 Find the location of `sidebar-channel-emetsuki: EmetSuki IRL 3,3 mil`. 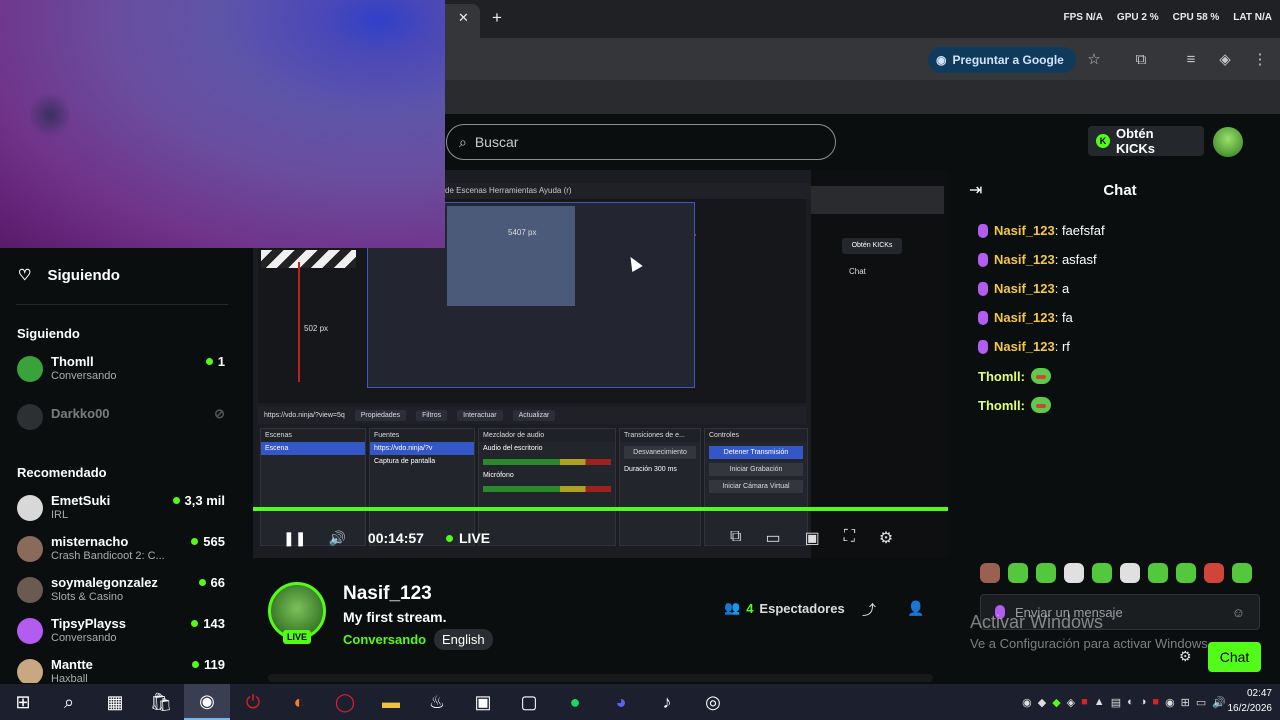

sidebar-channel-emetsuki: EmetSuki IRL 3,3 mil is located at coordinates (122, 511).